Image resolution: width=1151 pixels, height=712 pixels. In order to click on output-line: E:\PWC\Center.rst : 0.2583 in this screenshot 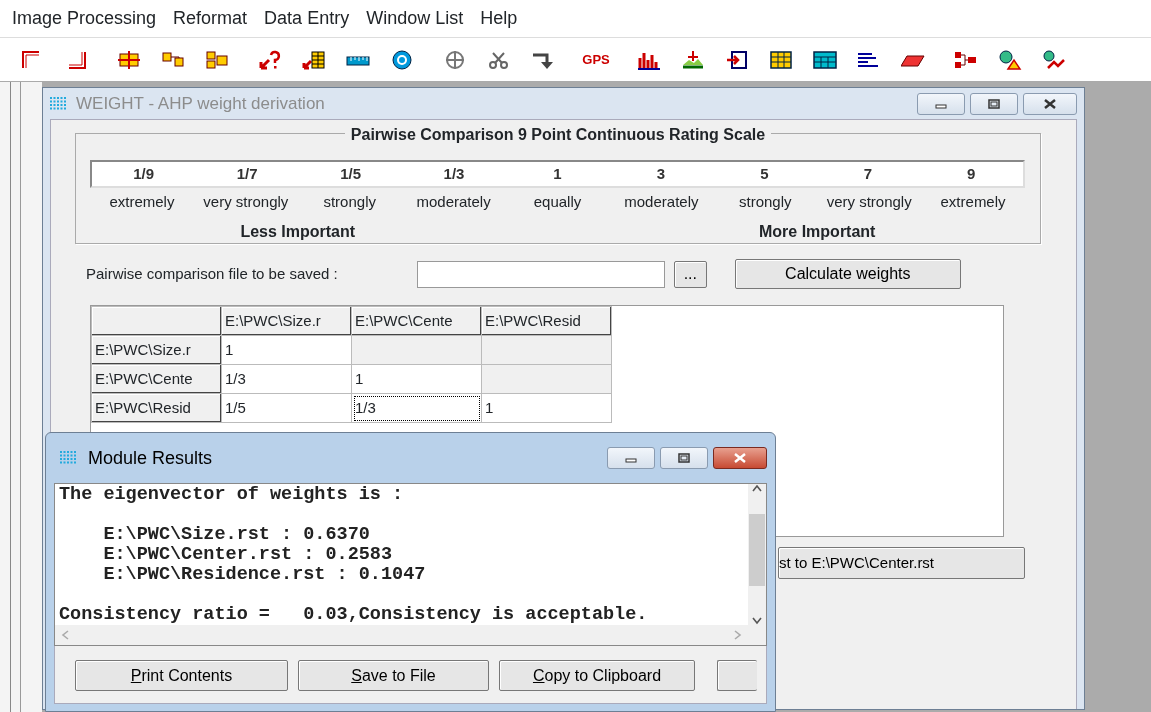, I will do `click(248, 555)`.